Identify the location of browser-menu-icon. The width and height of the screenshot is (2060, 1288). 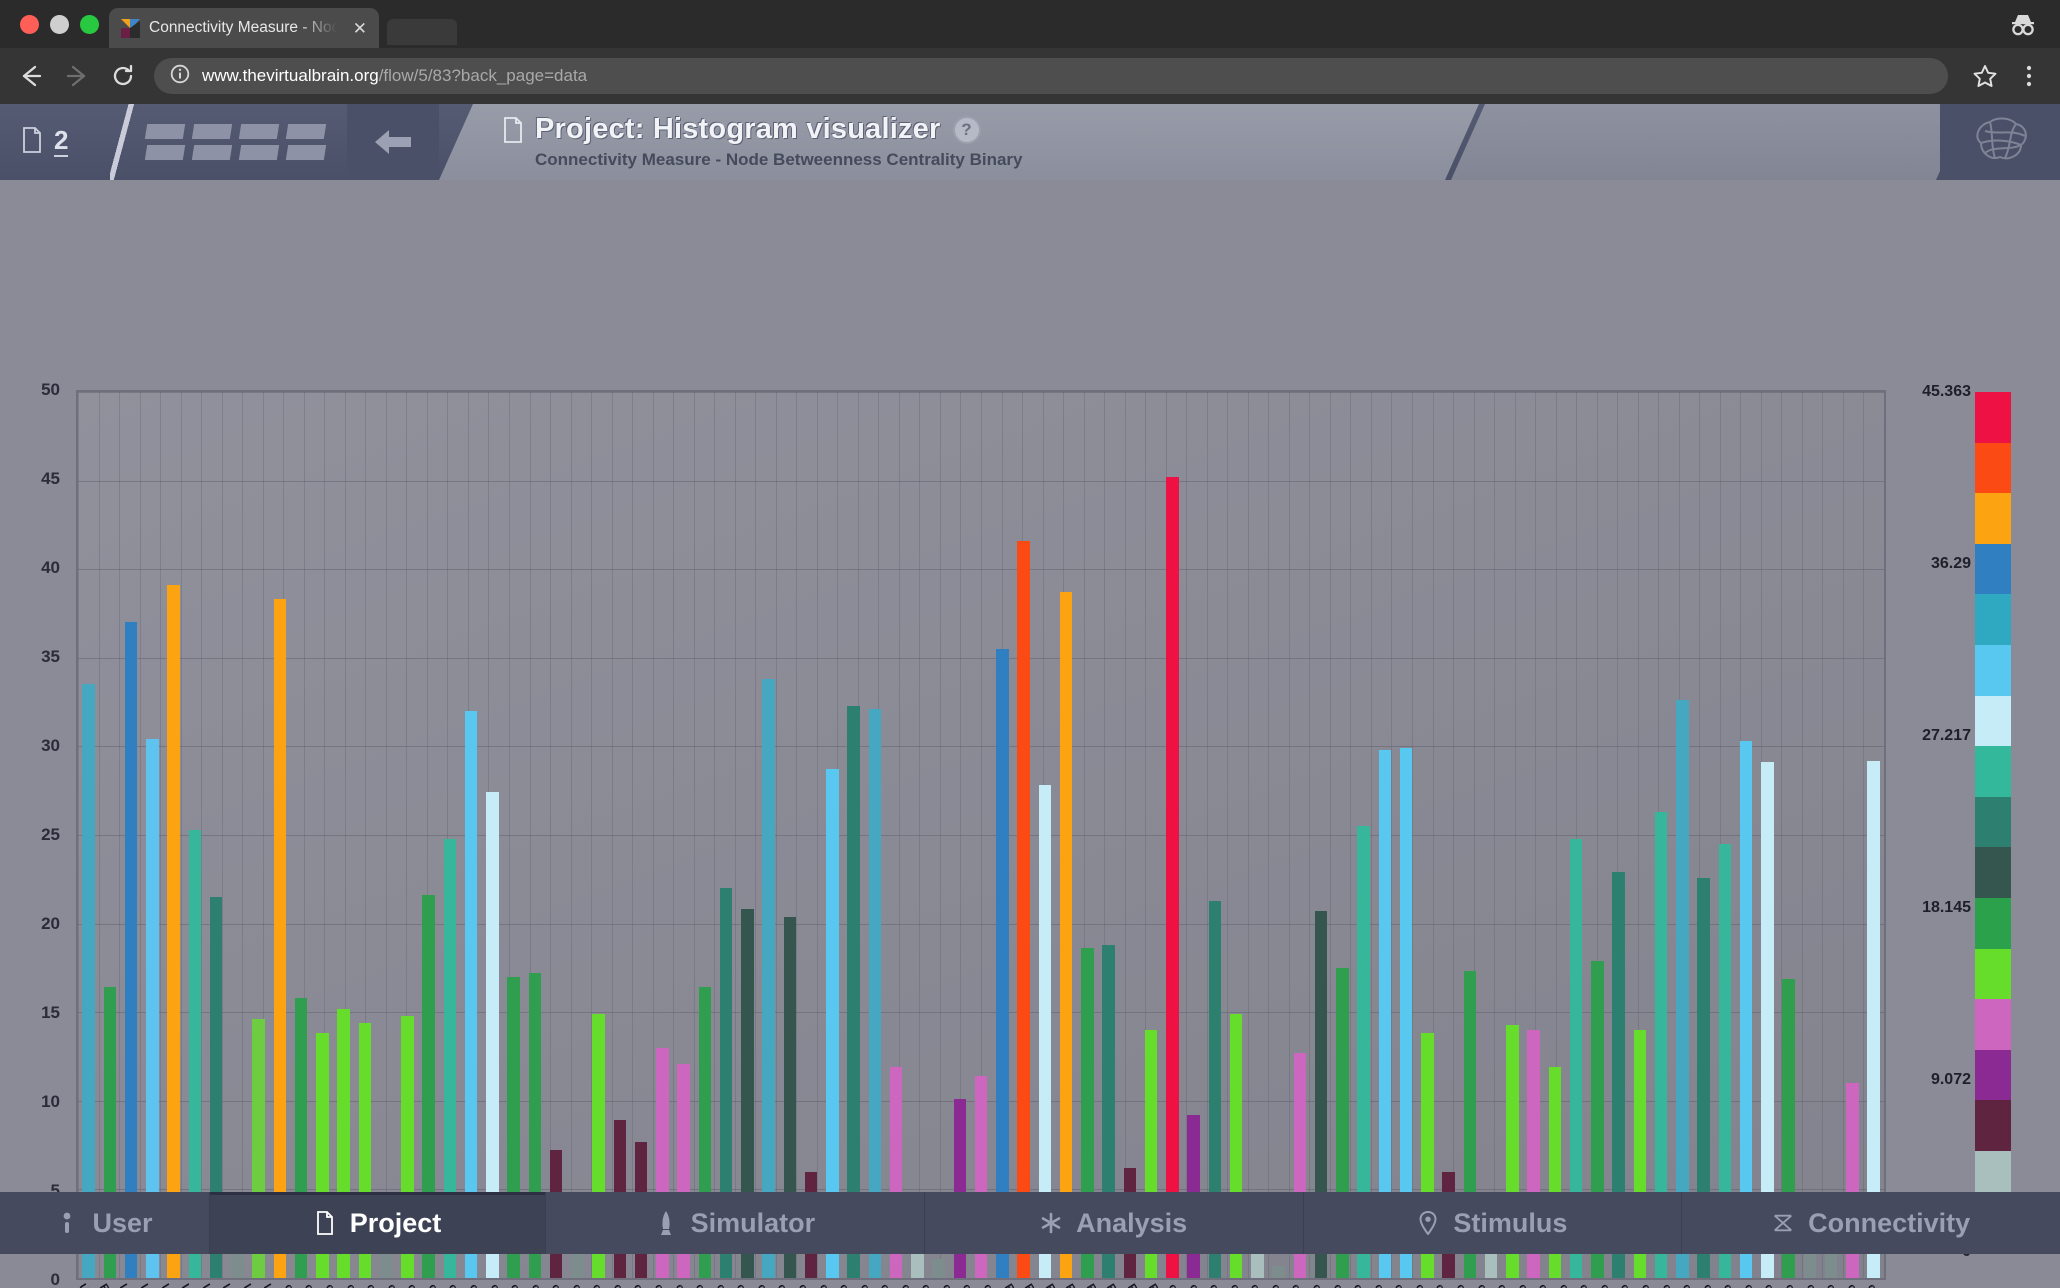
(2029, 76).